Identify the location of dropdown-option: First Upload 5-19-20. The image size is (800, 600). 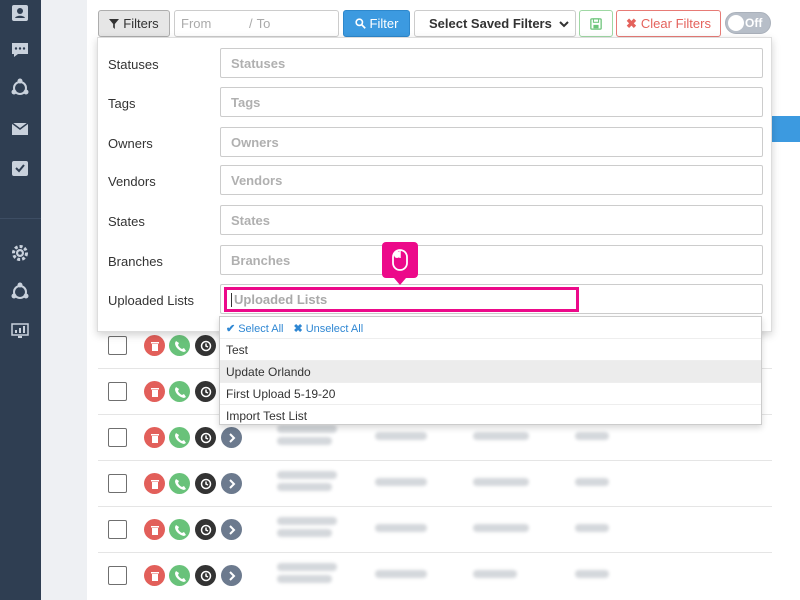
(490, 393).